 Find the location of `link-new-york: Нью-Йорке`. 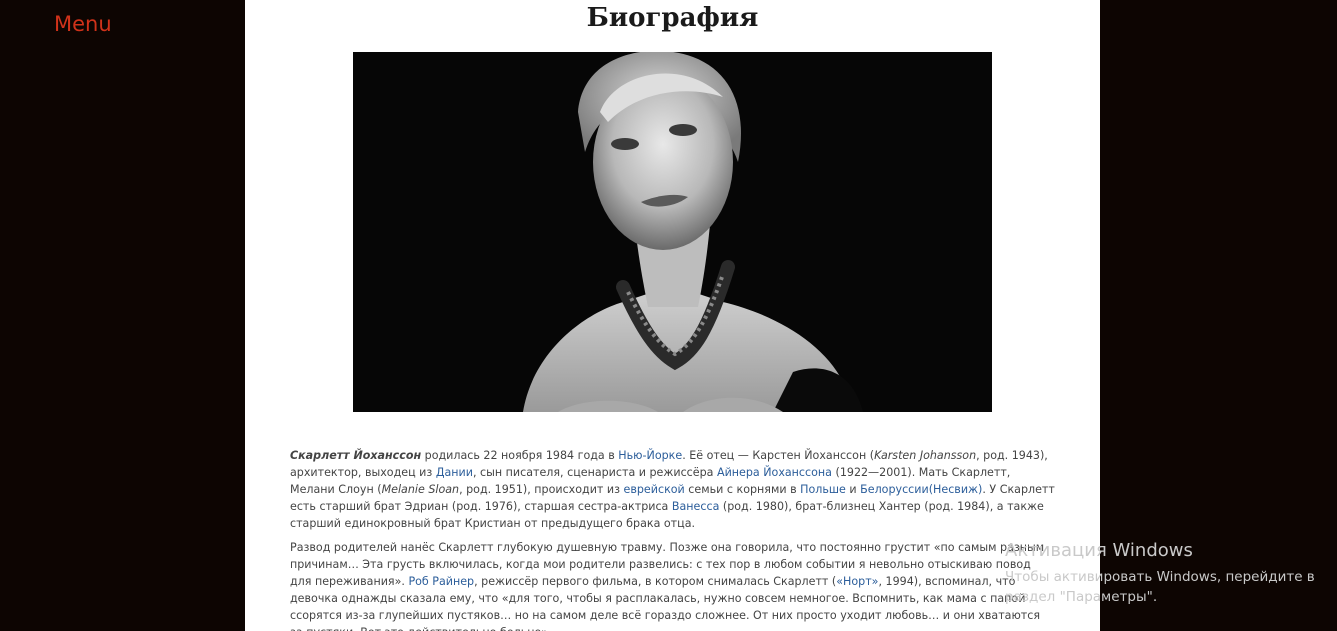

link-new-york: Нью-Йорке is located at coordinates (650, 455).